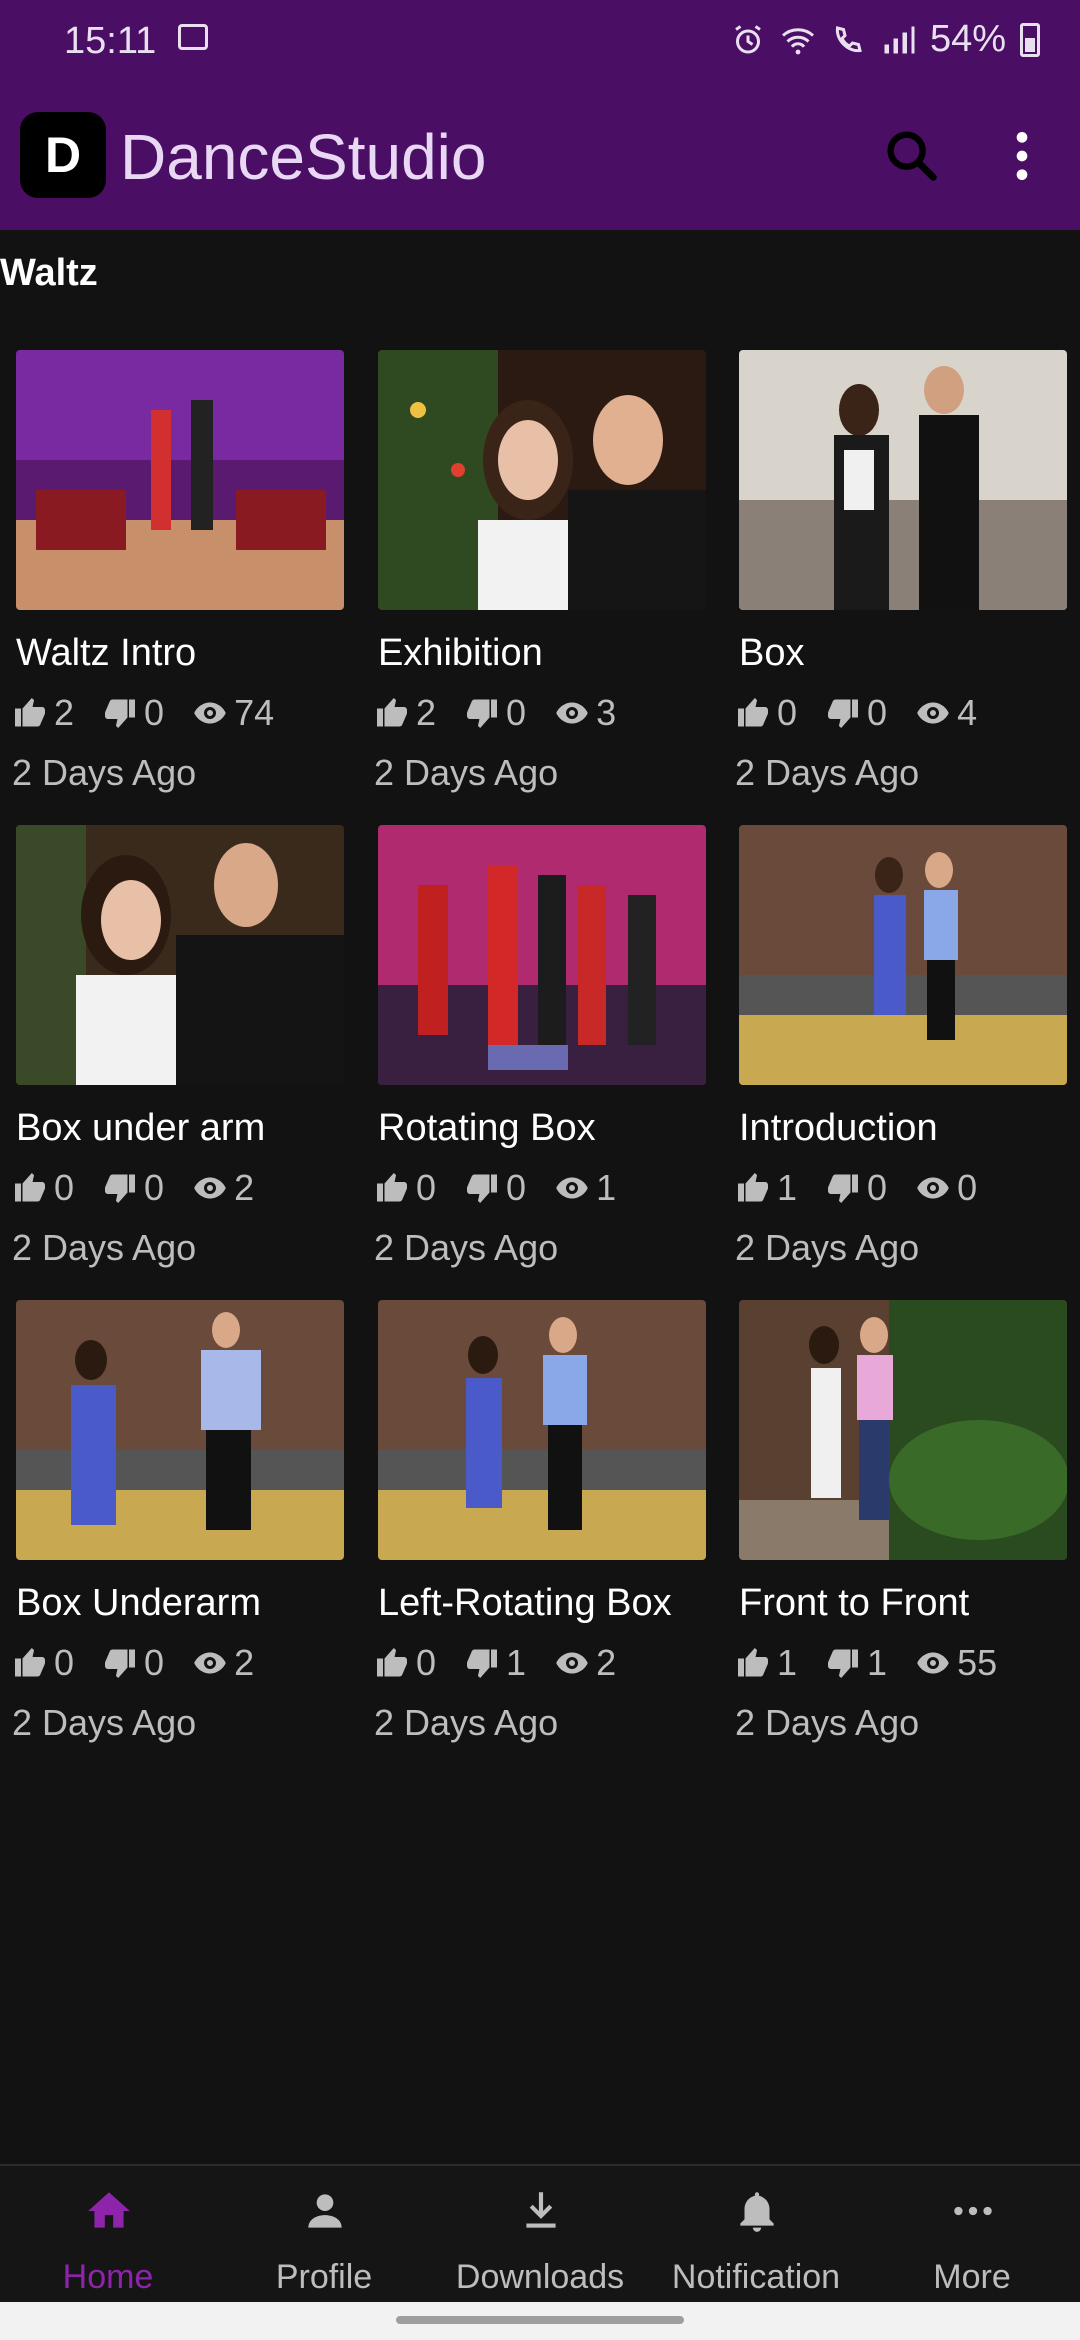 This screenshot has height=2340, width=1080. I want to click on home-gesture-handle, so click(540, 2320).